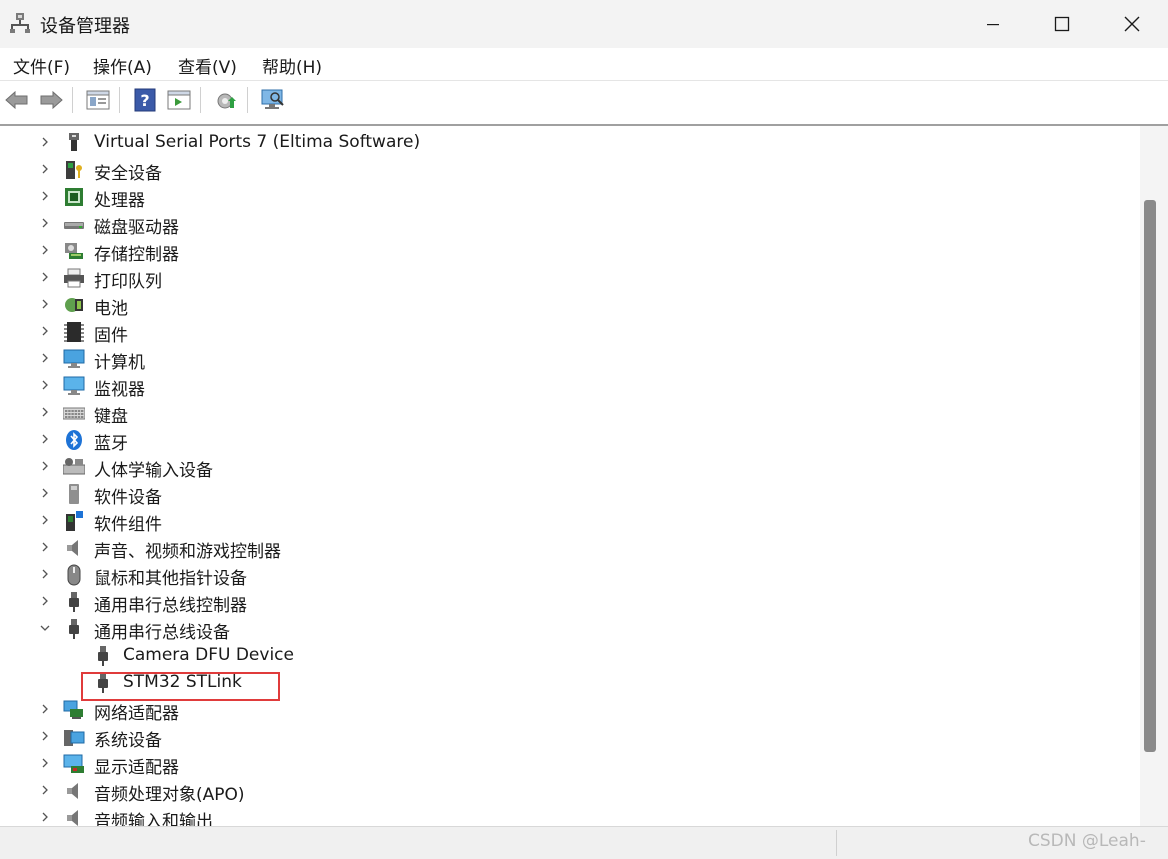  I want to click on tree-category-item: 音频输入和输出, so click(570, 815).